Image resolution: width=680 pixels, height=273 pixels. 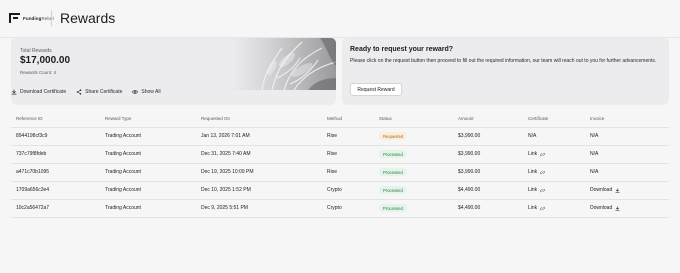 What do you see at coordinates (55, 190) in the screenshot?
I see `reference-id: 1709a656c3e4` at bounding box center [55, 190].